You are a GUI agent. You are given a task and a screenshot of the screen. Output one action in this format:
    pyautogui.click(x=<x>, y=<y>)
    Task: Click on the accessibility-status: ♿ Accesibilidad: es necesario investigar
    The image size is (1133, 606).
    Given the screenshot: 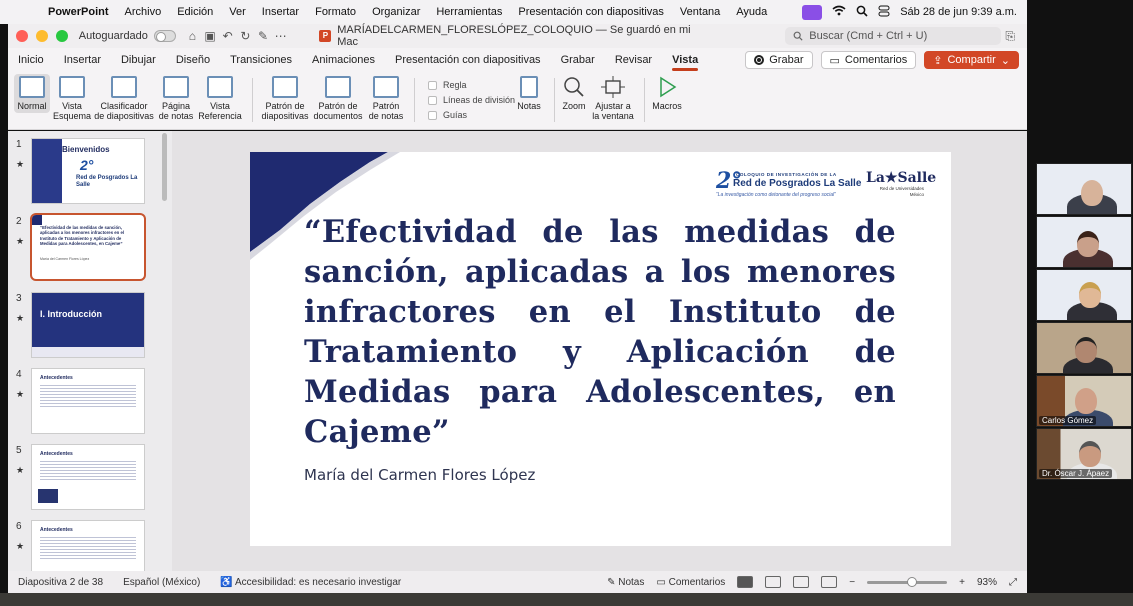 What is the action you would take?
    pyautogui.click(x=310, y=582)
    